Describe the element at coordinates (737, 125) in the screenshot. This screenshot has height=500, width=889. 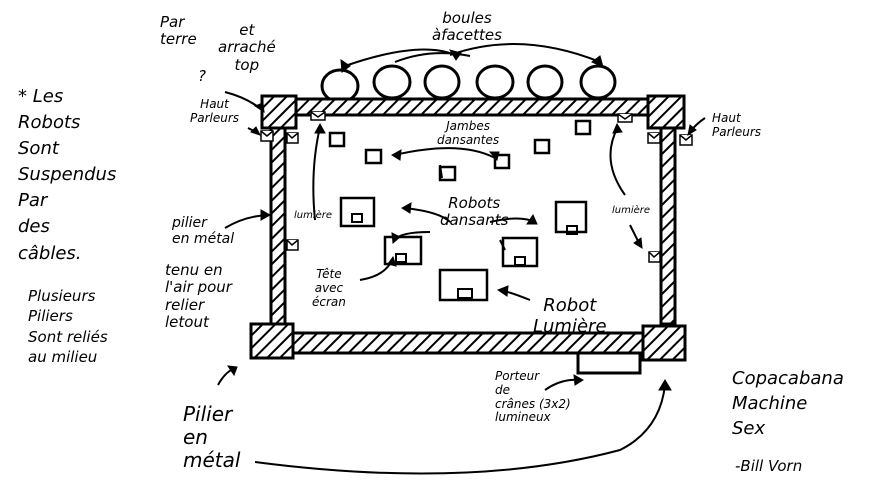
I see `label-haut-parleurs-right: Haut Parleurs` at that location.